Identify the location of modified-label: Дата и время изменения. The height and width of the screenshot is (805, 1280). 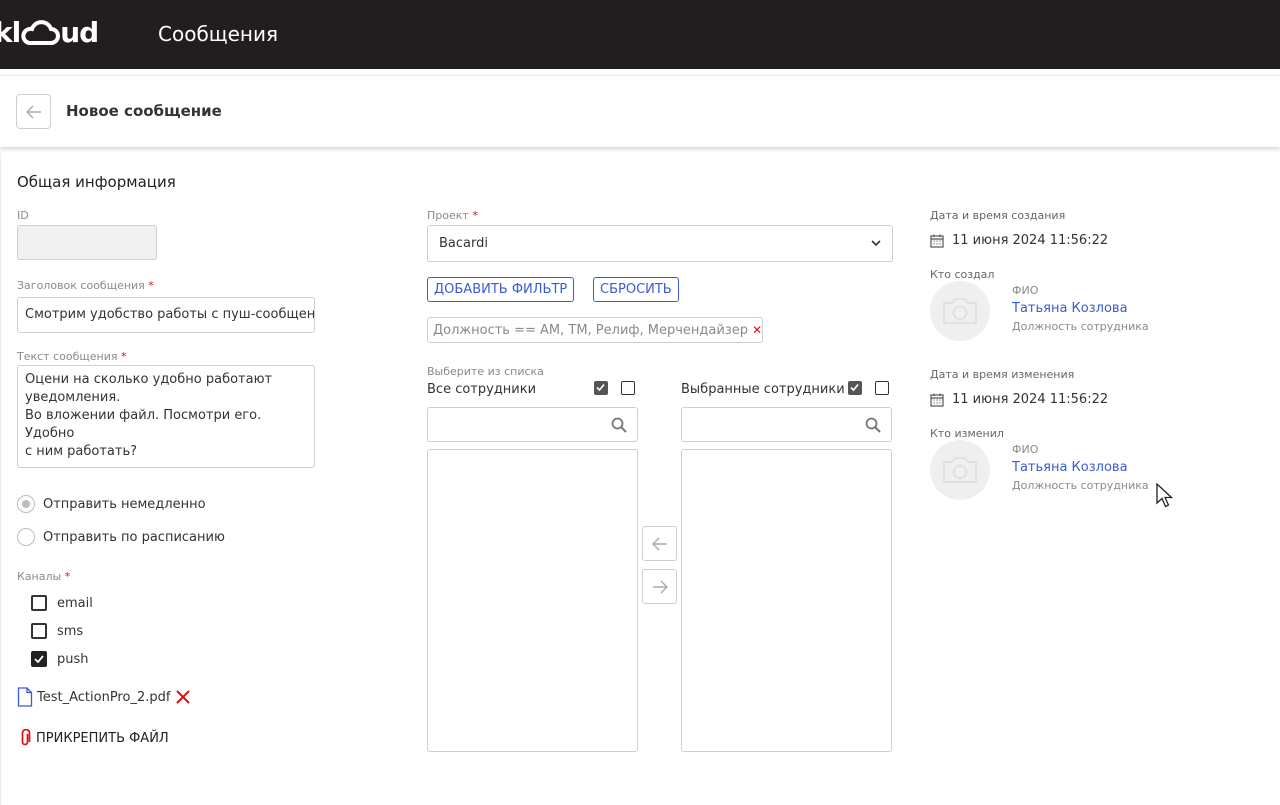
(1002, 374).